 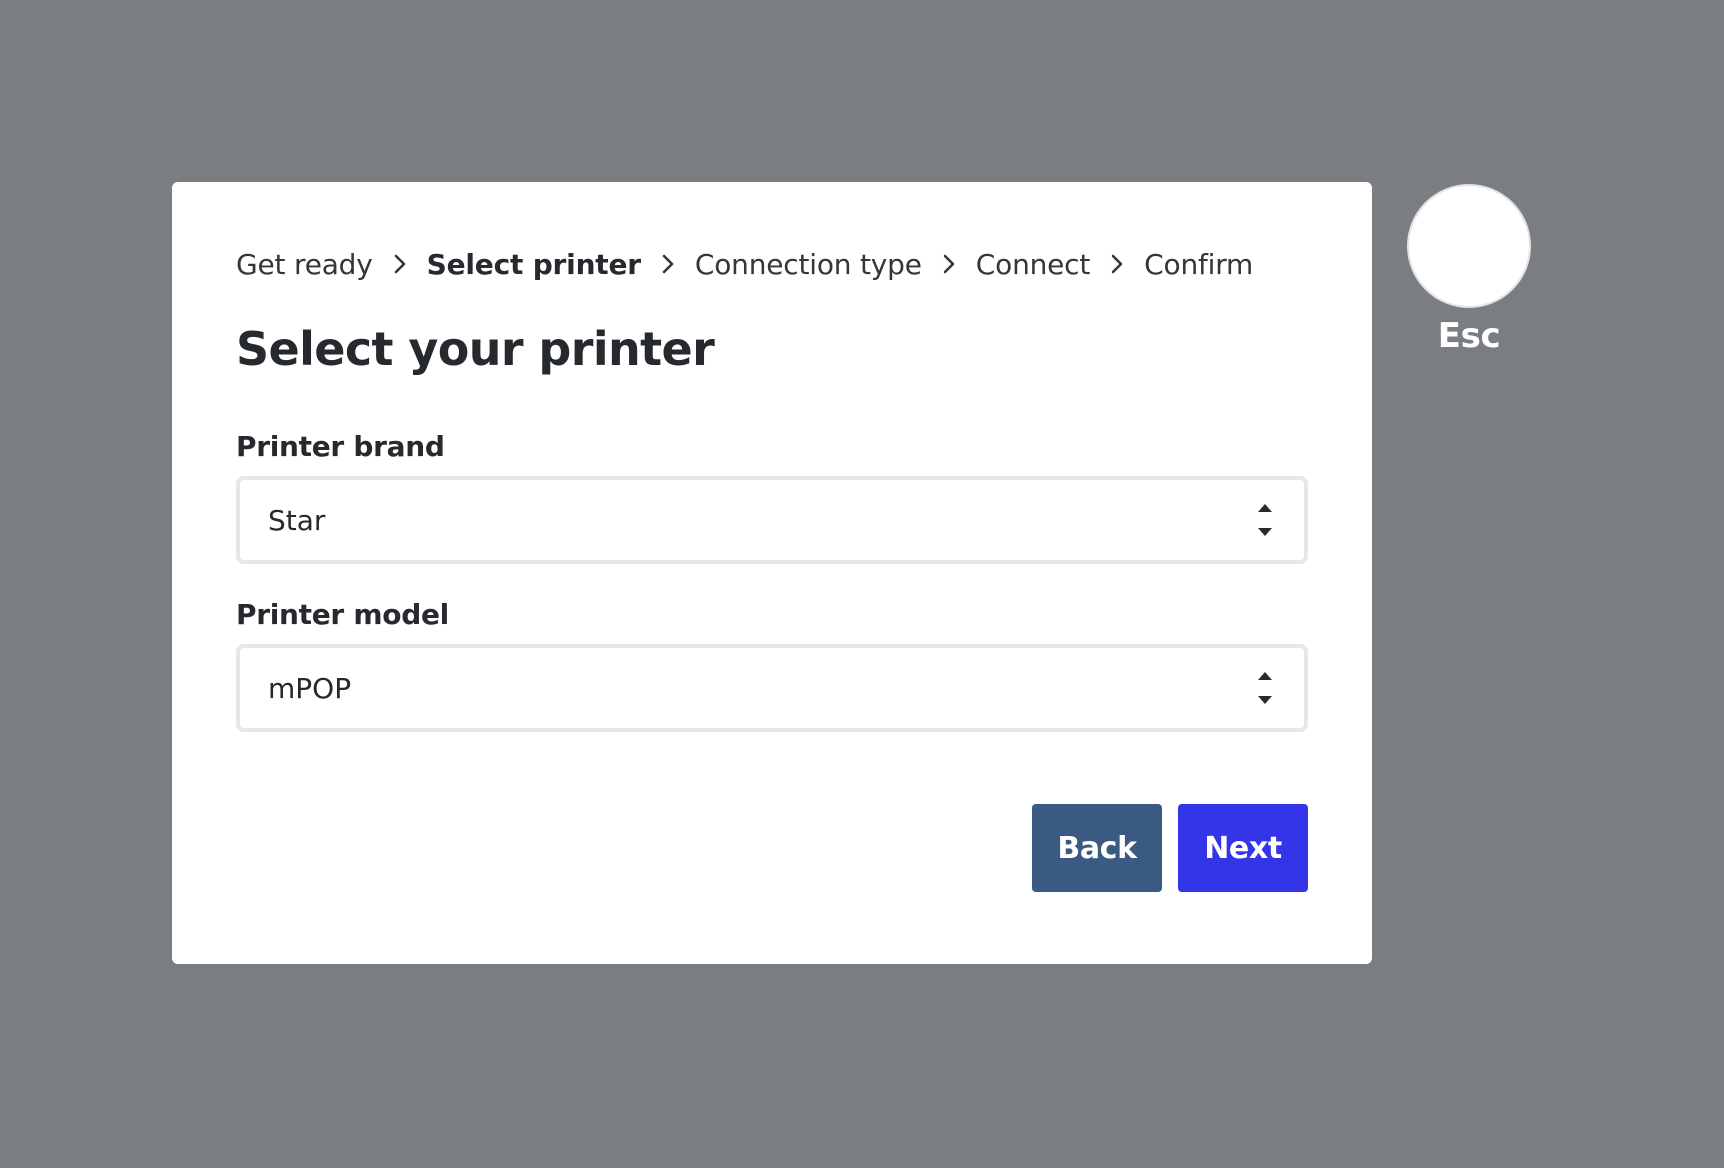 What do you see at coordinates (1033, 264) in the screenshot?
I see `breadcrumb-step-connect: Connect` at bounding box center [1033, 264].